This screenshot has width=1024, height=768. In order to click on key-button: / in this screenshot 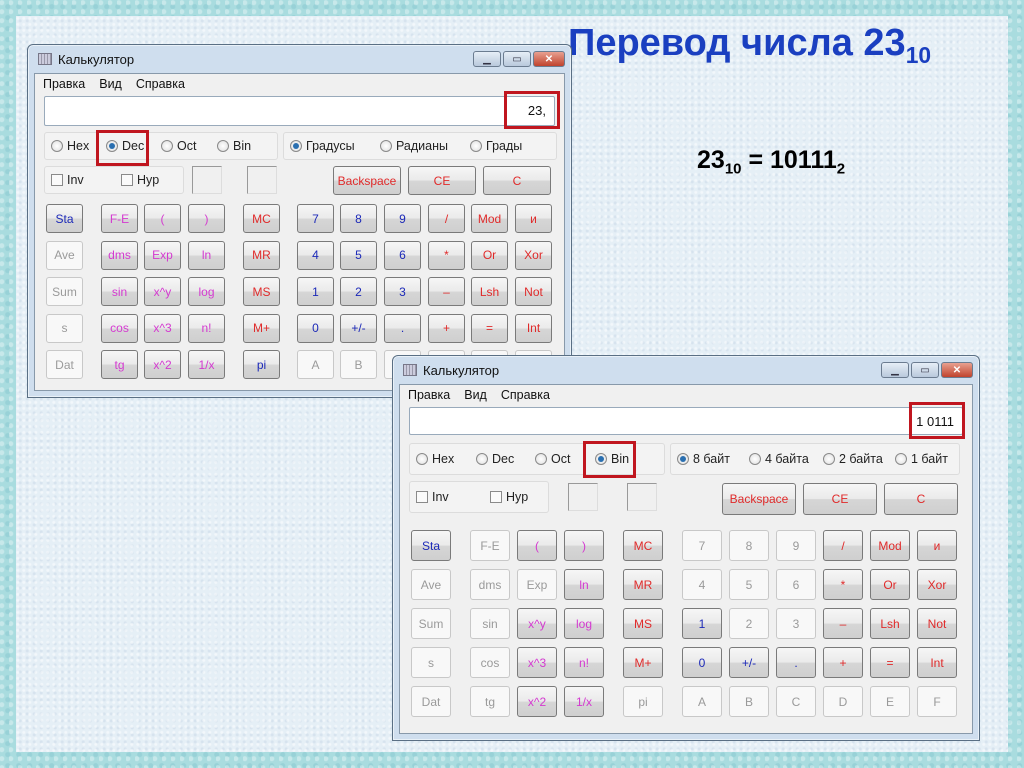, I will do `click(446, 218)`.